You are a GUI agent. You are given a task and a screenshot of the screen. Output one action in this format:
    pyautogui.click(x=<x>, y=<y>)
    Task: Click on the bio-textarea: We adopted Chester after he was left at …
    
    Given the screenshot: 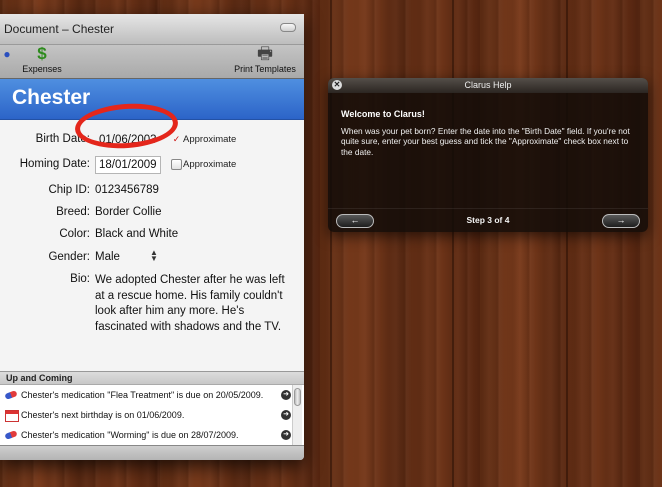 What is the action you would take?
    pyautogui.click(x=195, y=304)
    